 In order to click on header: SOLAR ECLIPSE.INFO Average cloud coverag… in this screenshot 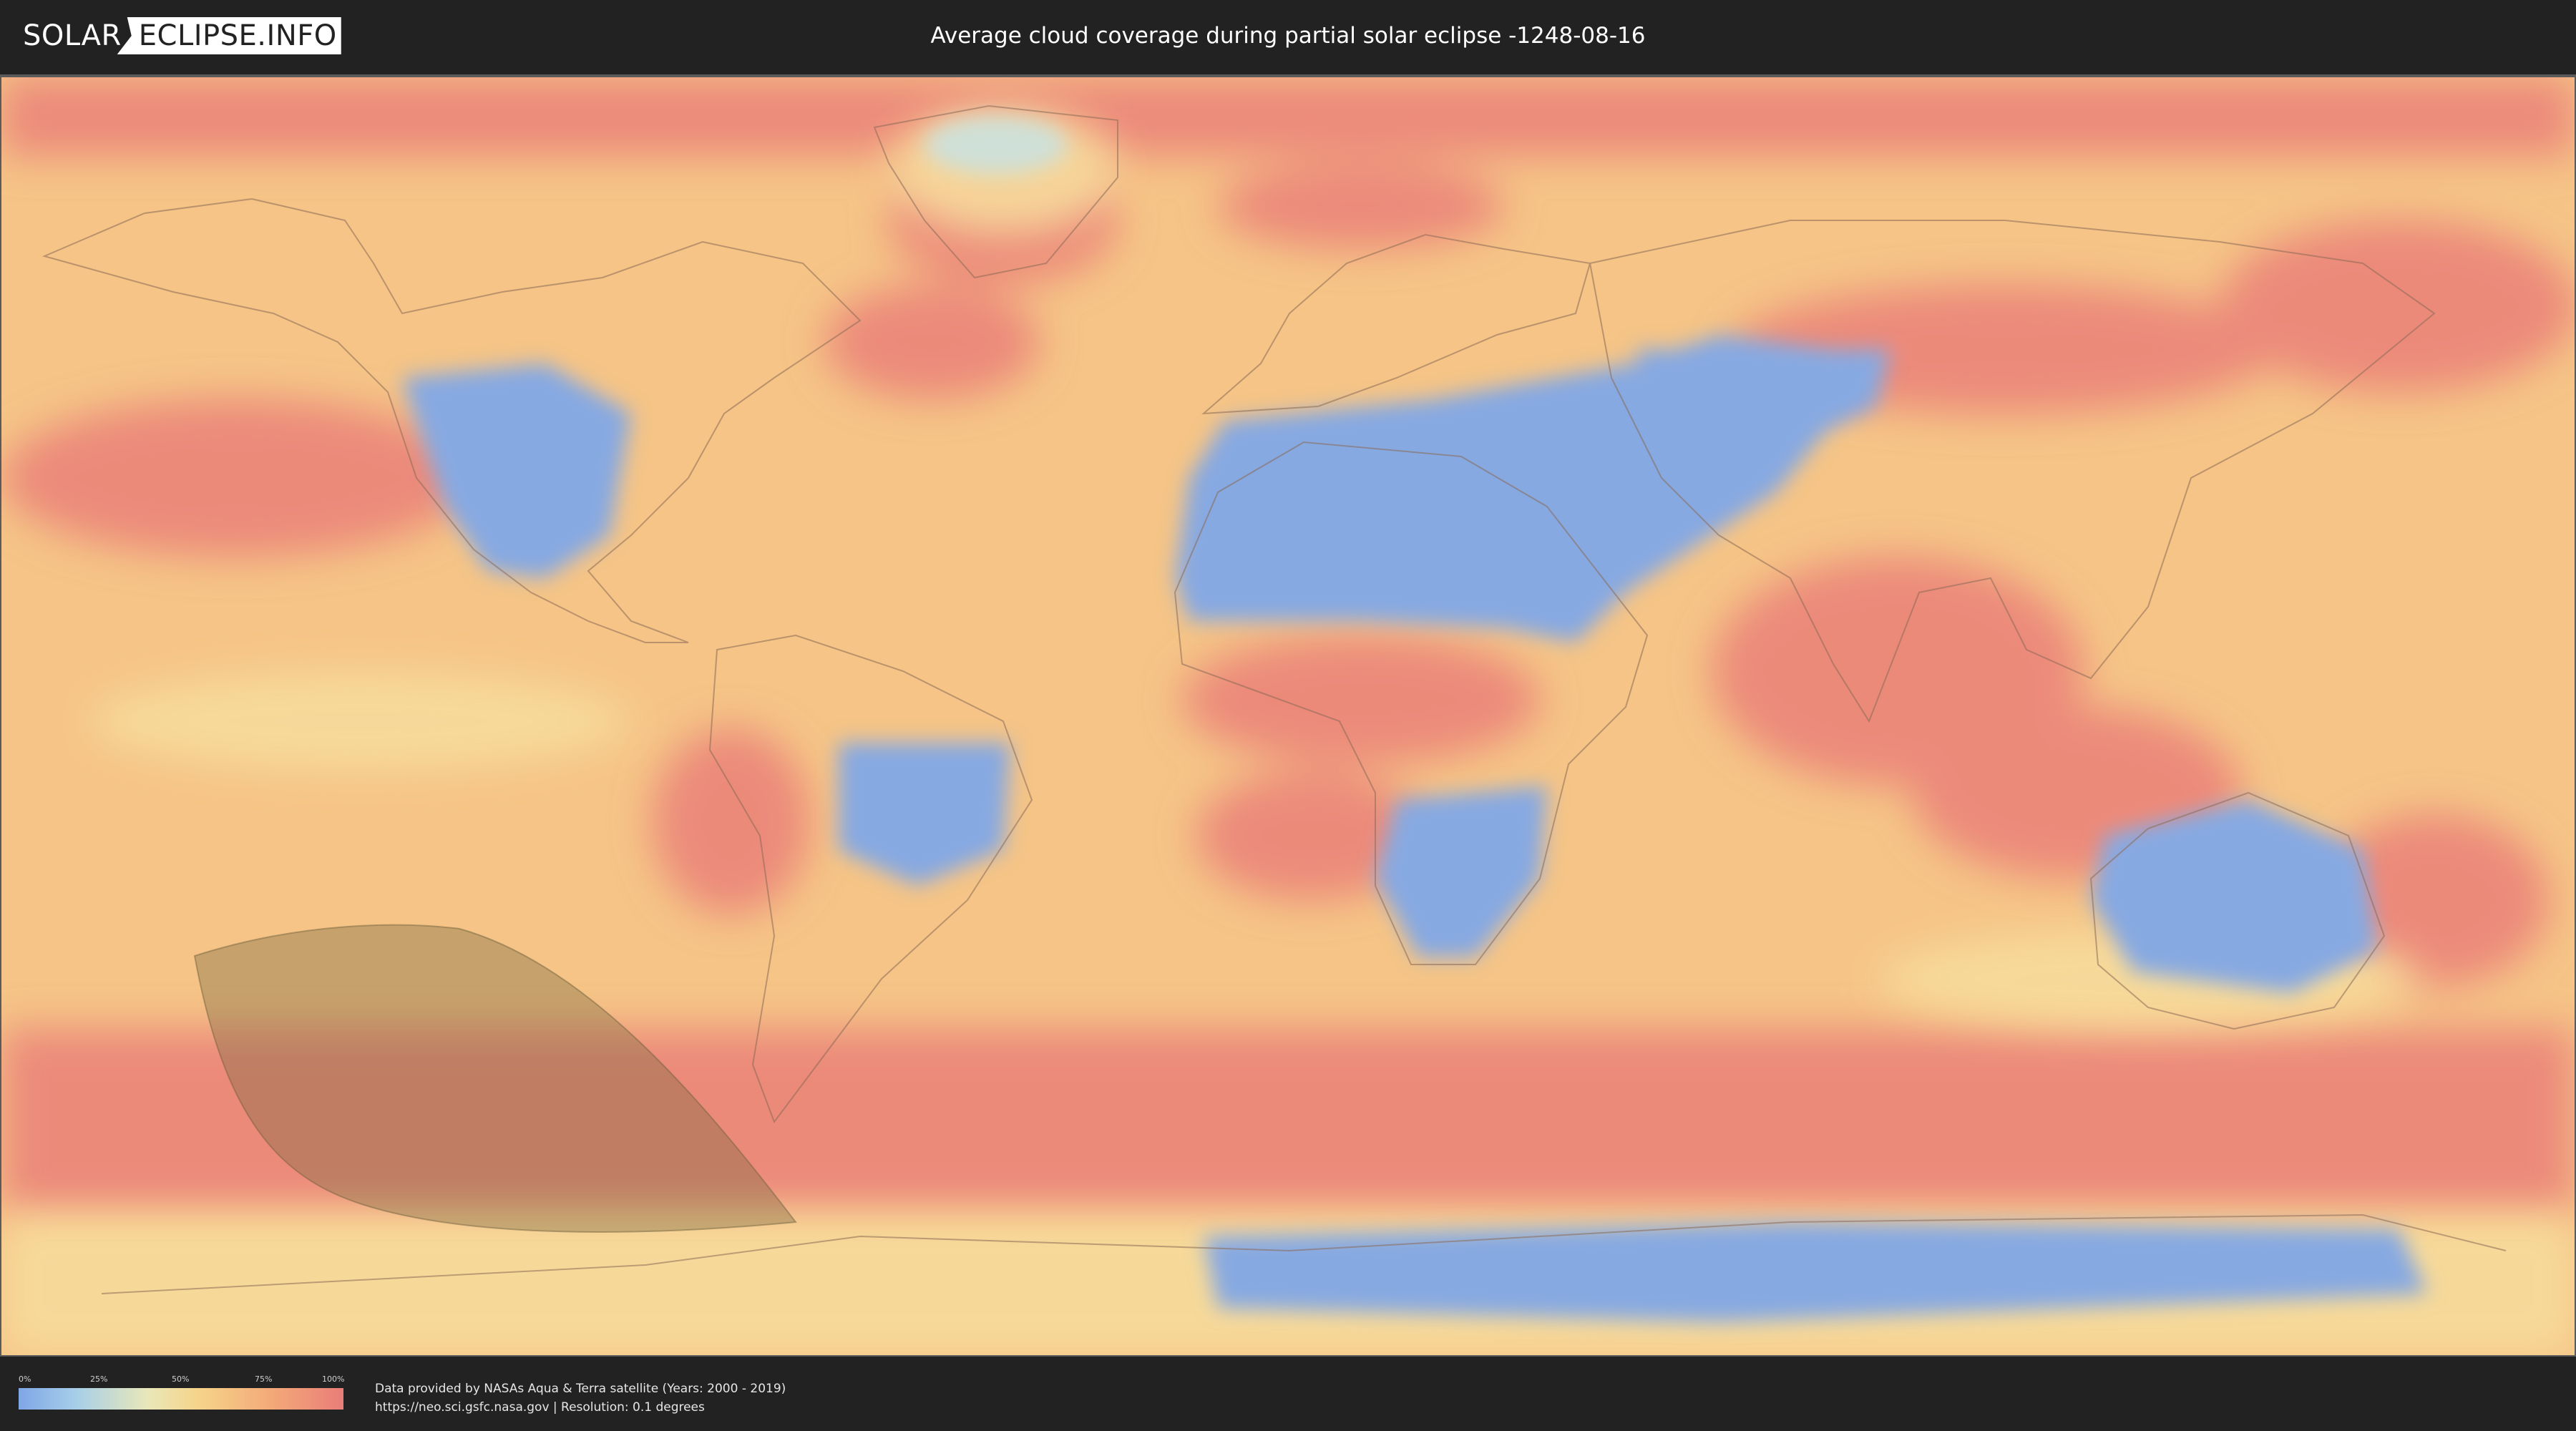, I will do `click(1288, 36)`.